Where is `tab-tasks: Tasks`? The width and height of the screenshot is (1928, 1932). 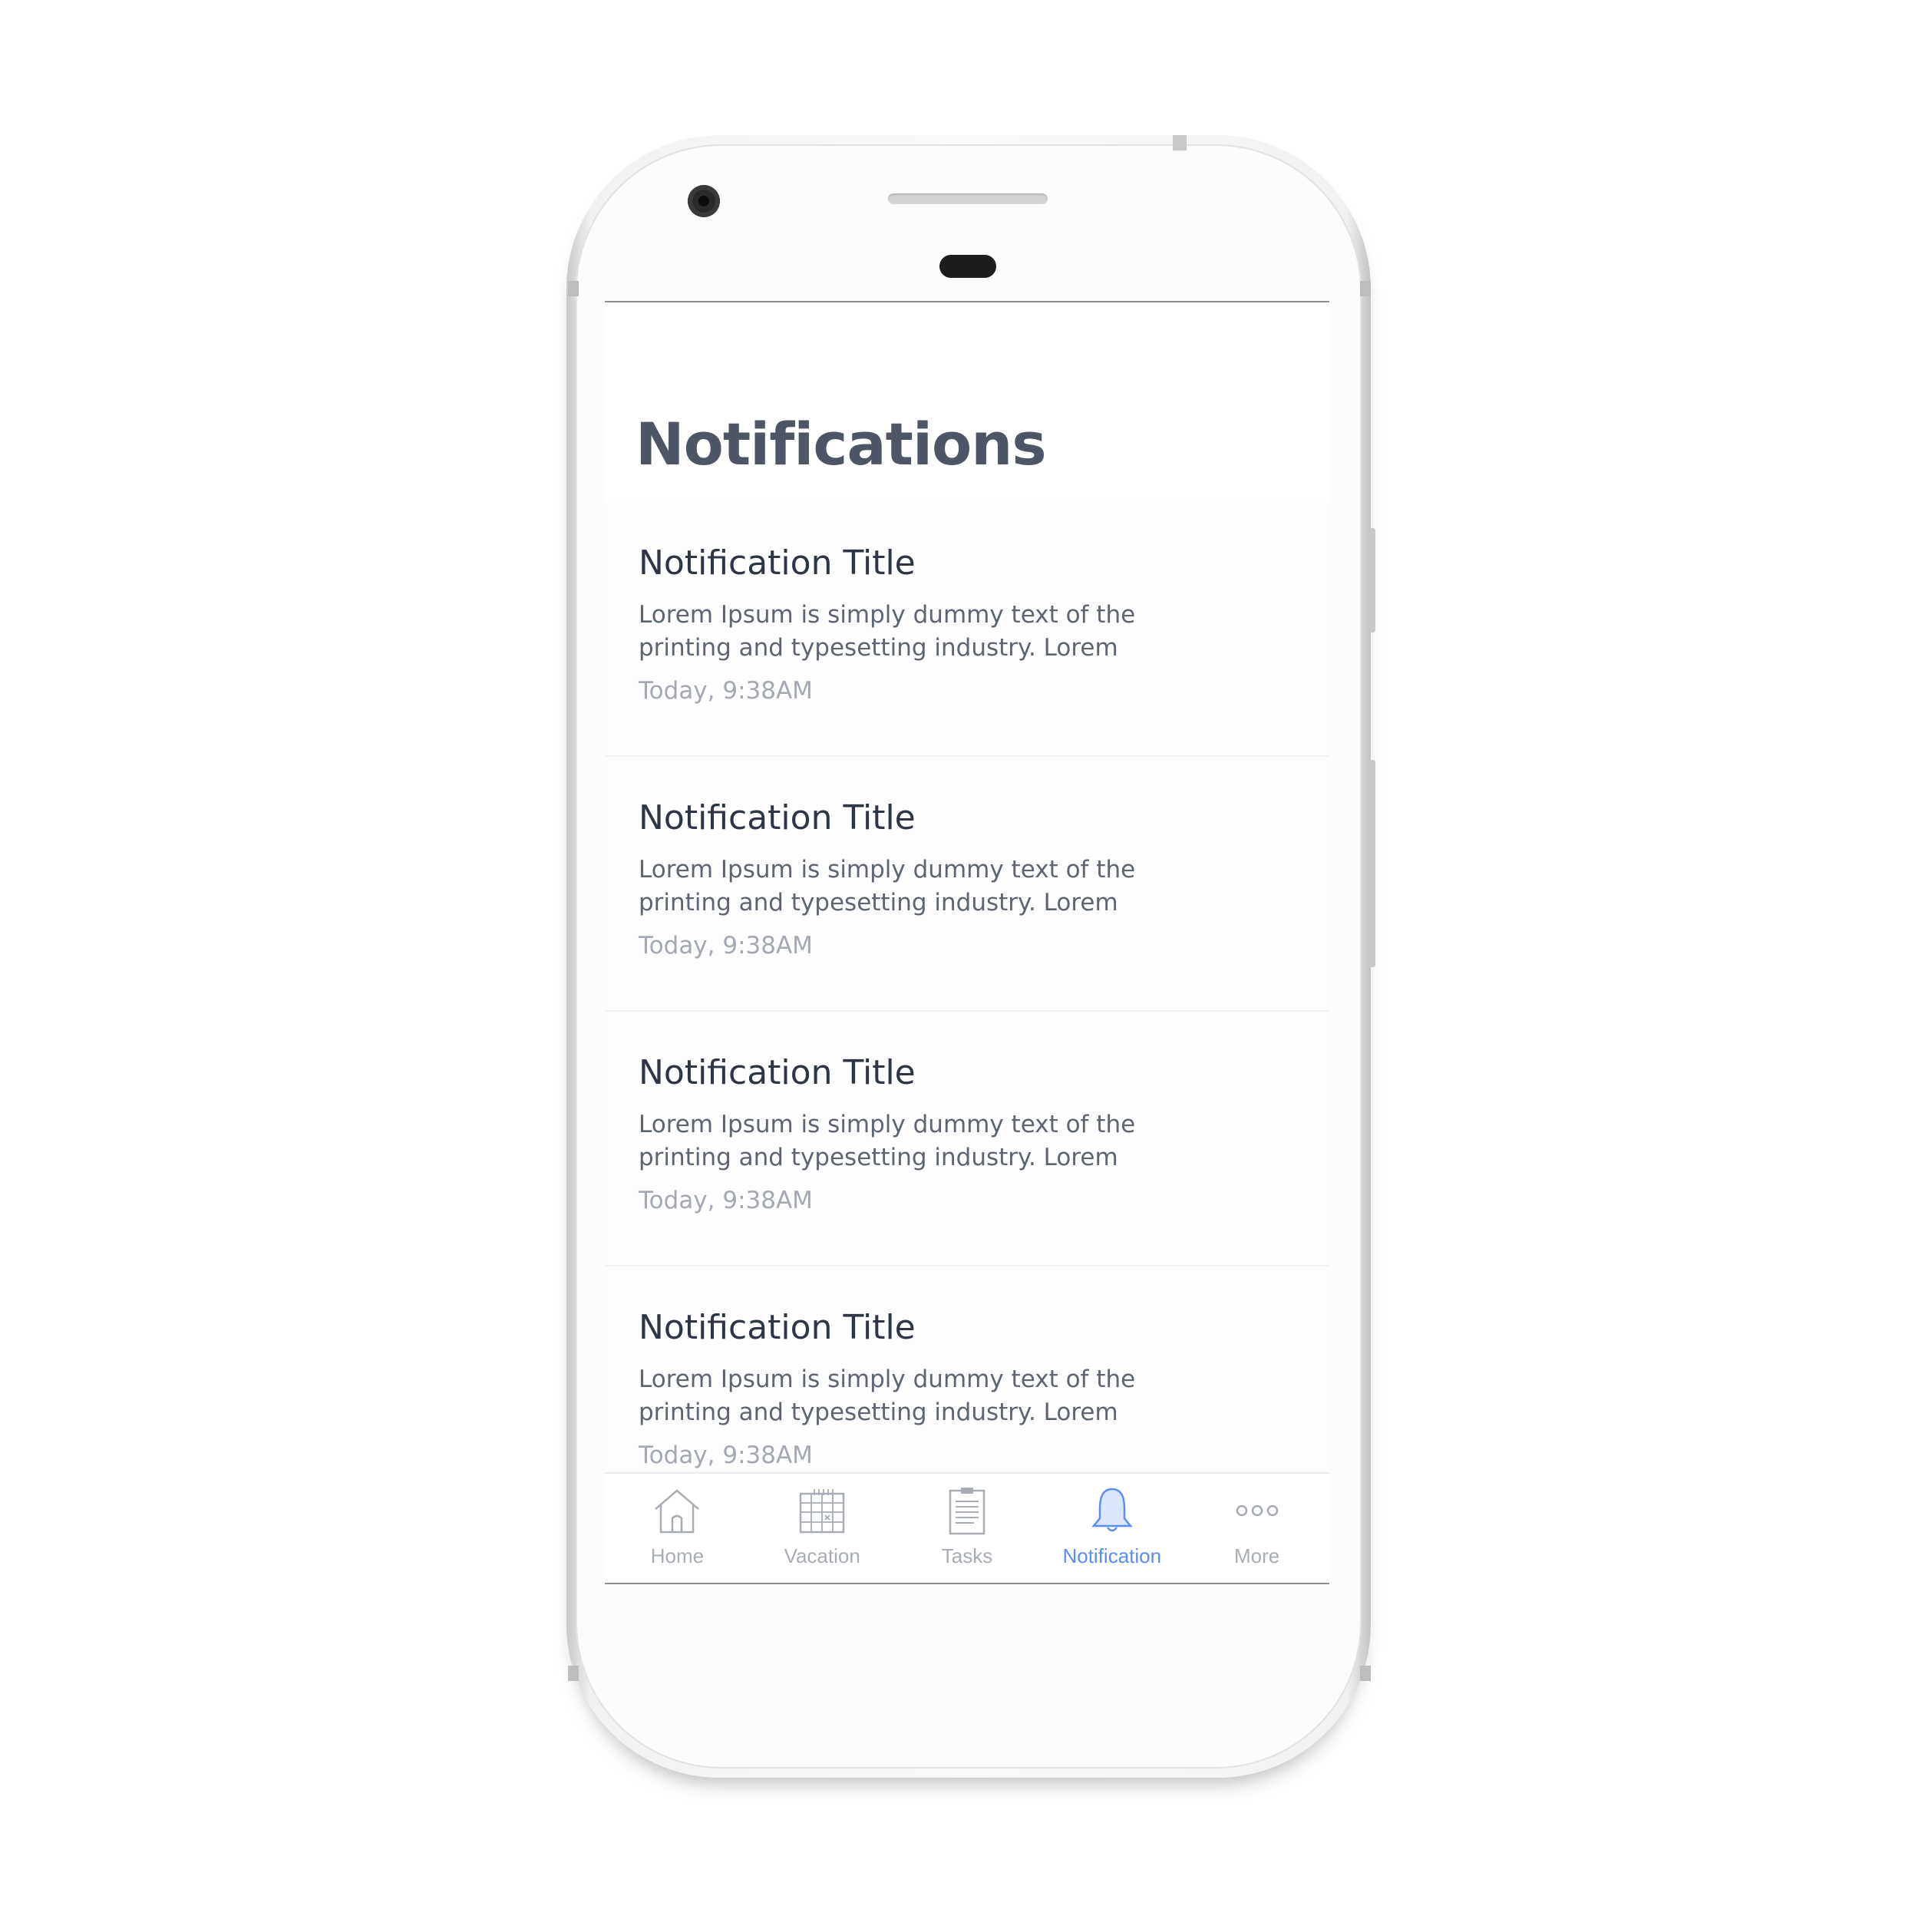
tab-tasks: Tasks is located at coordinates (967, 1528).